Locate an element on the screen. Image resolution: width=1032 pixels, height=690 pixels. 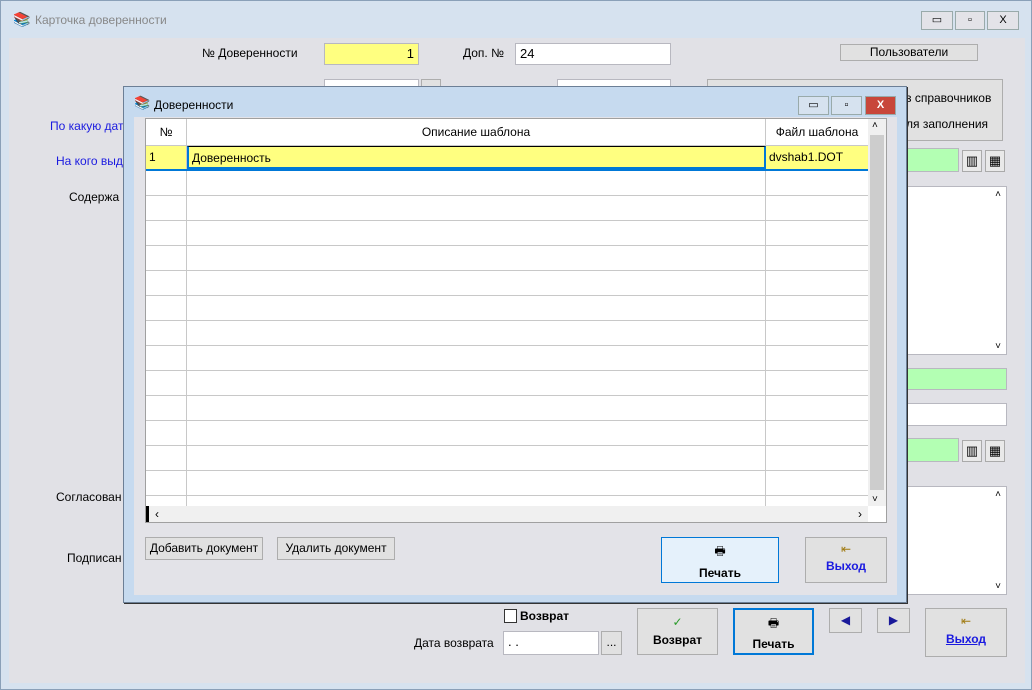
column-header-description: Описание шаблона is located at coordinates (476, 132).